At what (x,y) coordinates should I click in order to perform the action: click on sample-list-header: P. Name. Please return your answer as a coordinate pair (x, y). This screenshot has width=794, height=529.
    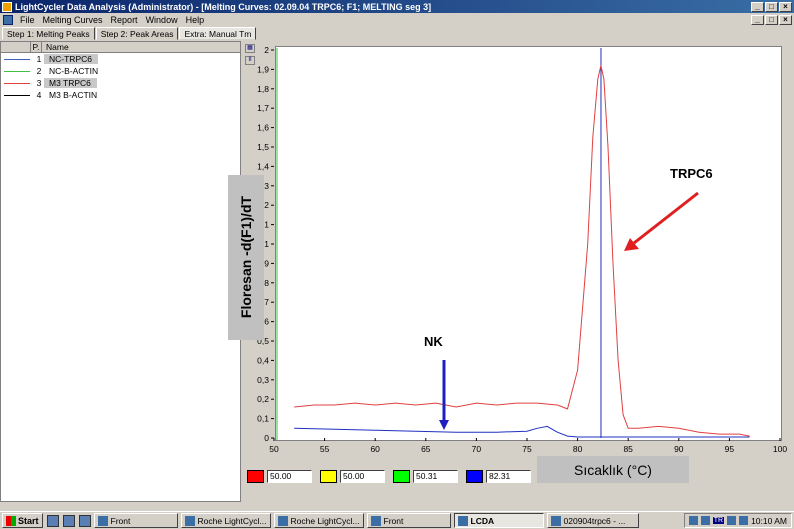
    Looking at the image, I should click on (120, 47).